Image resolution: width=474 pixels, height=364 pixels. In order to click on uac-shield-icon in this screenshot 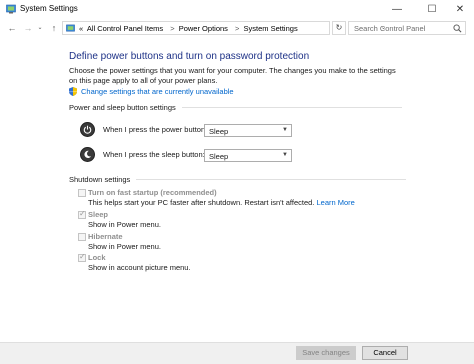, I will do `click(73, 91)`.